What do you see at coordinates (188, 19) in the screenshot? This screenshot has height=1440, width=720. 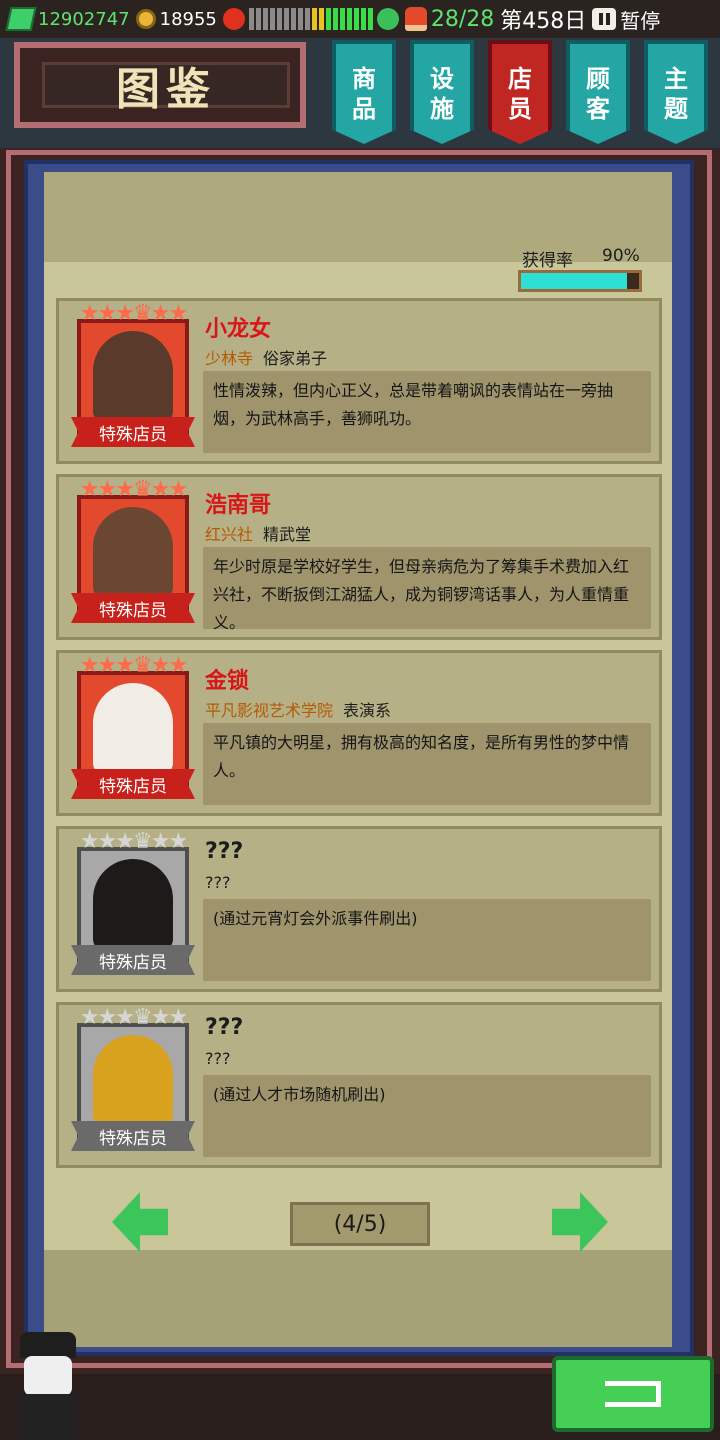 I see `coin-value: 18955` at bounding box center [188, 19].